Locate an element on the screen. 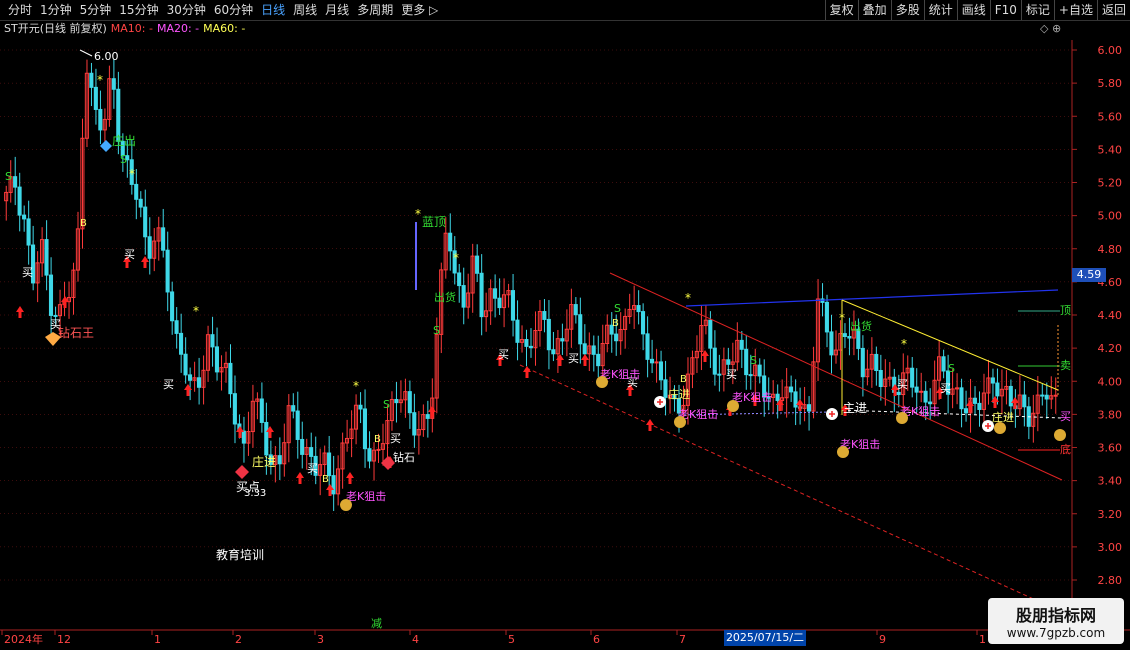 The width and height of the screenshot is (1130, 650). annotation-13: 主进 is located at coordinates (855, 408).